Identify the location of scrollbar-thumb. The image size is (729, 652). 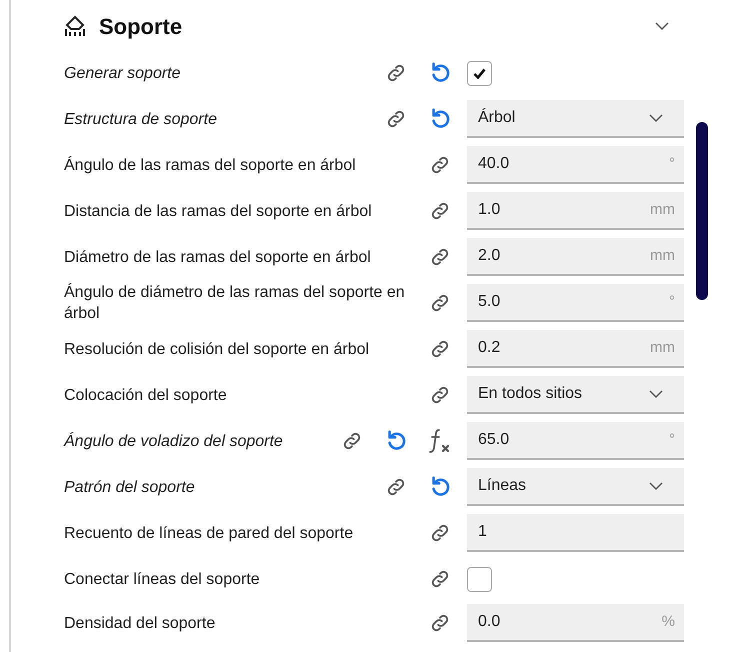
(702, 211).